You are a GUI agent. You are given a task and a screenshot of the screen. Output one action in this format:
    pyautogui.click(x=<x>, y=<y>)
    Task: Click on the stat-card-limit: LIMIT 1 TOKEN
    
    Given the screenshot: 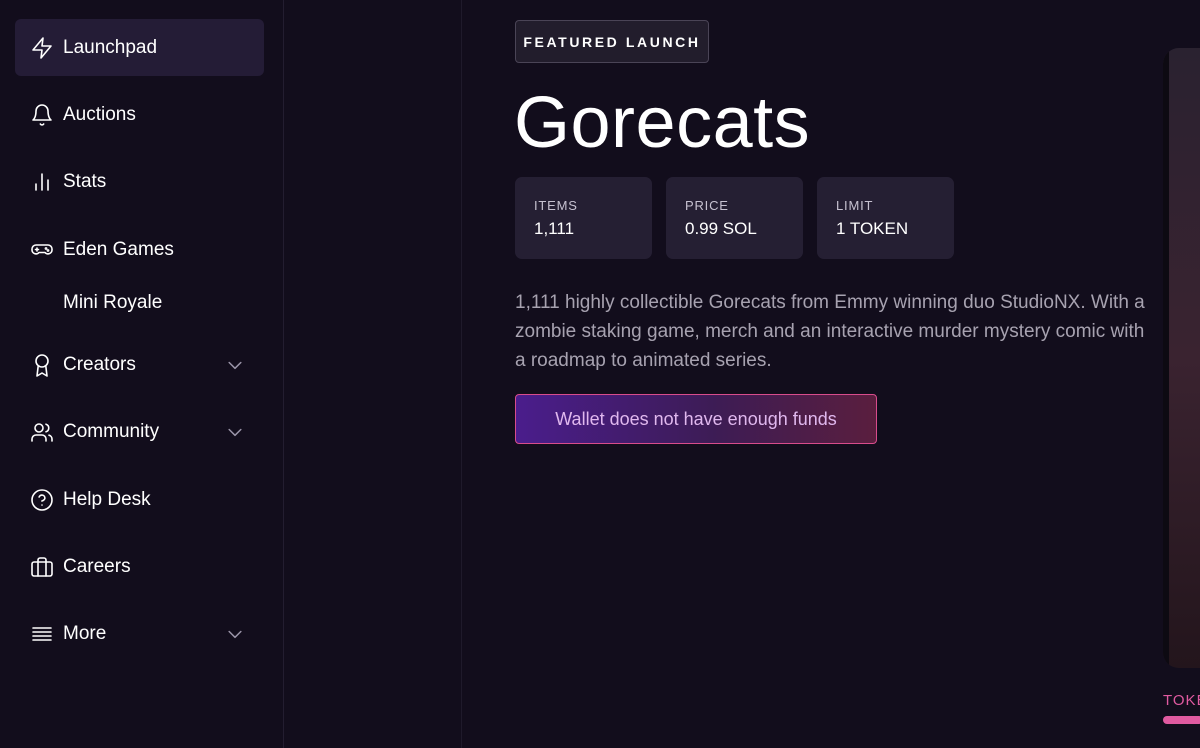 What is the action you would take?
    pyautogui.click(x=885, y=218)
    